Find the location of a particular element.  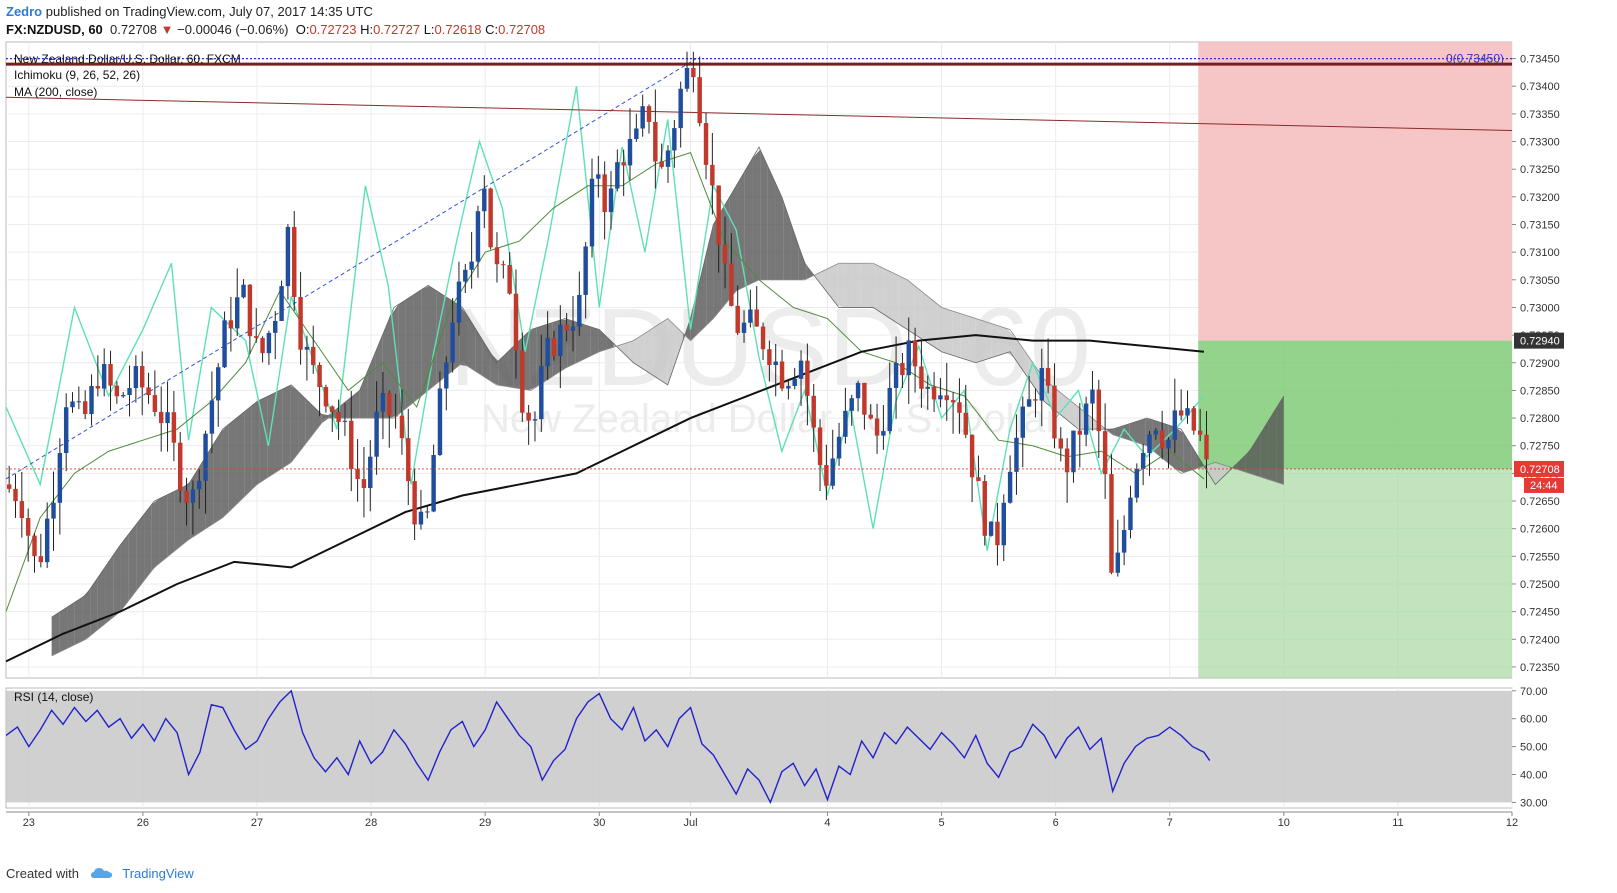

fib-level-label: 0(0.73450) is located at coordinates (1475, 59).